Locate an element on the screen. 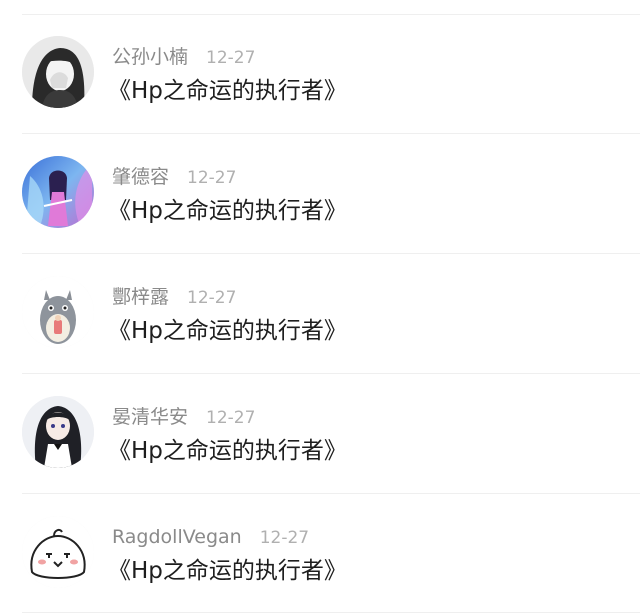  girl-hand-over-face-avatar is located at coordinates (58, 72).